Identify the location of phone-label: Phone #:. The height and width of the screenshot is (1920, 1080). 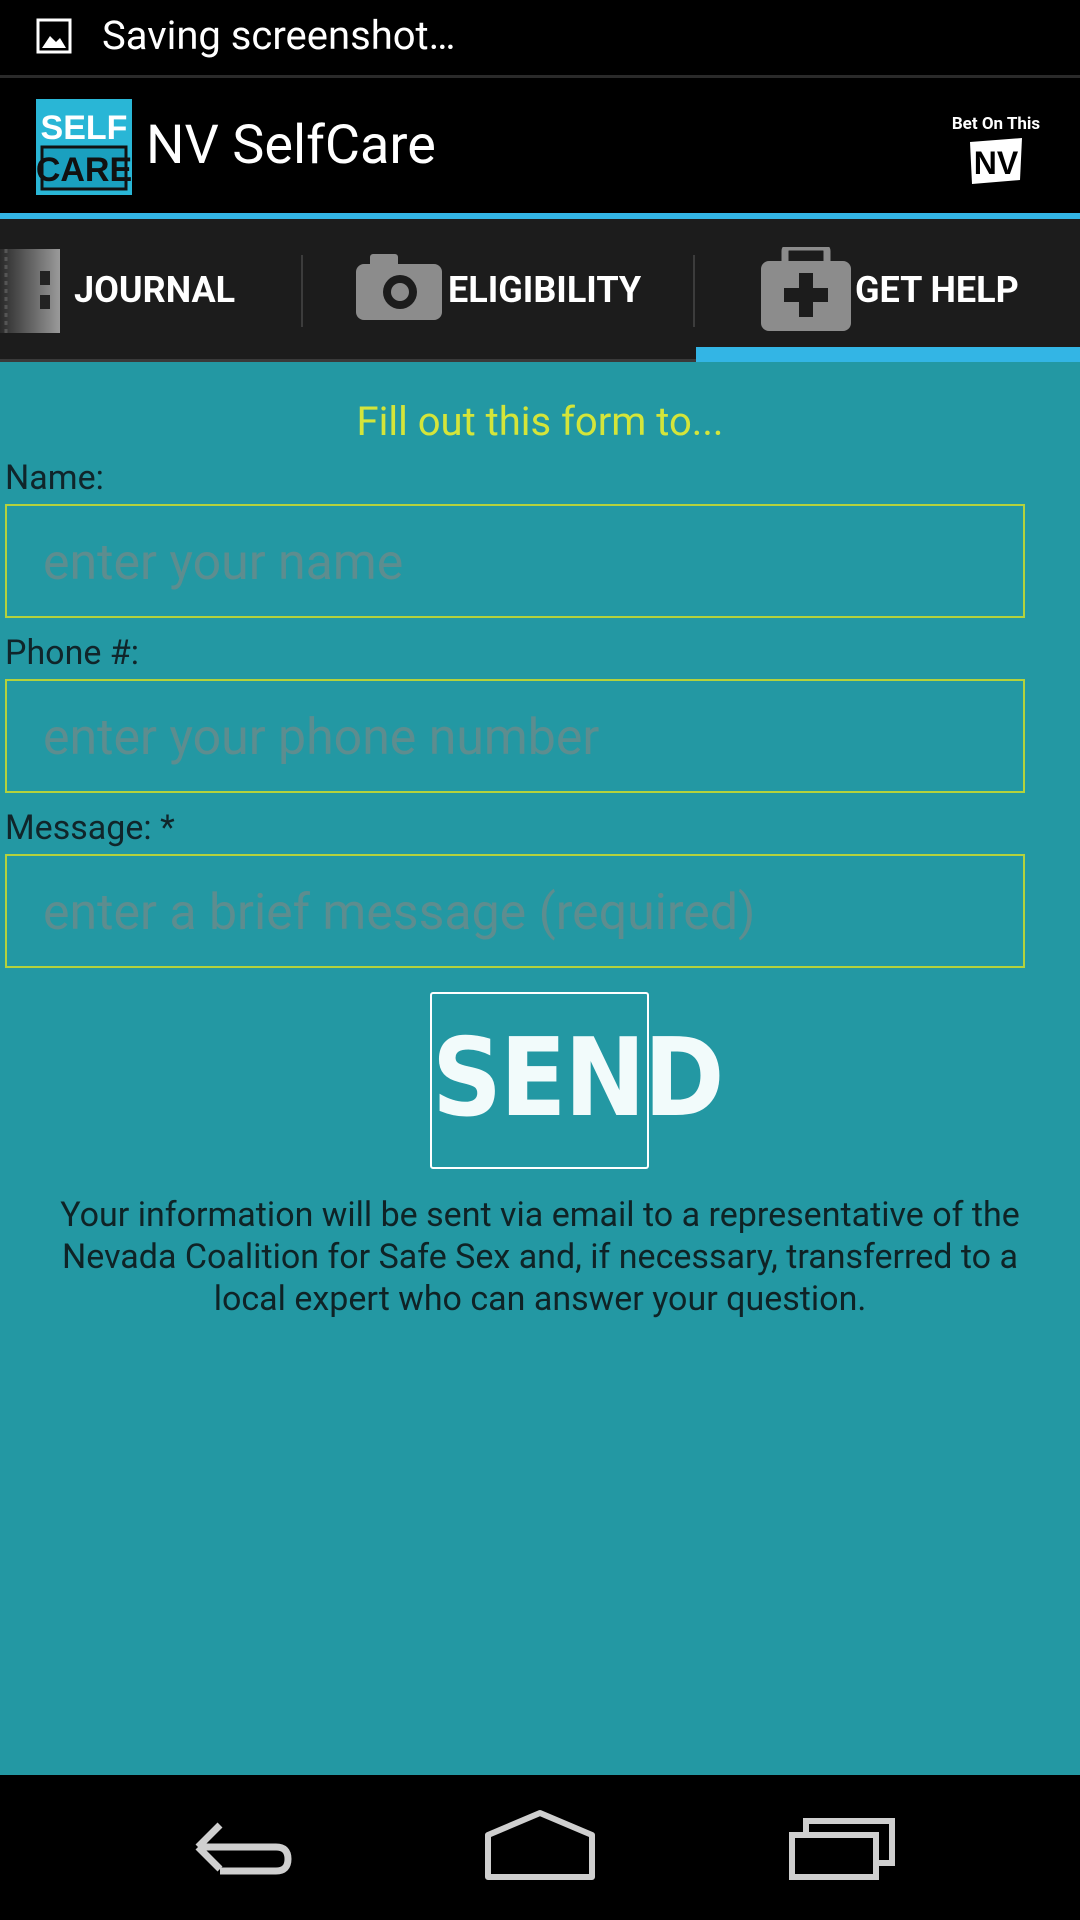
(72, 653).